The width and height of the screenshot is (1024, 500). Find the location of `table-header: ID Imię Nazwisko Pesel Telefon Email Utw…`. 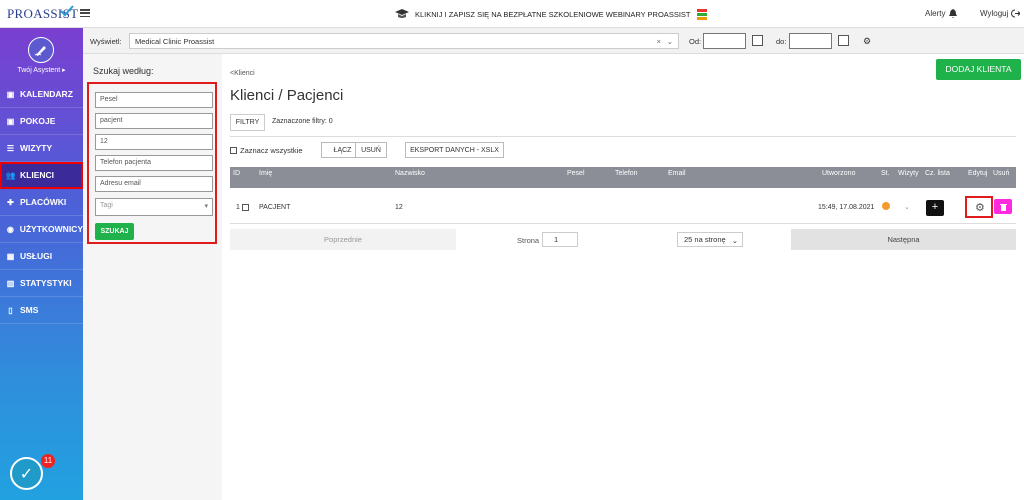

table-header: ID Imię Nazwisko Pesel Telefon Email Utw… is located at coordinates (623, 177).